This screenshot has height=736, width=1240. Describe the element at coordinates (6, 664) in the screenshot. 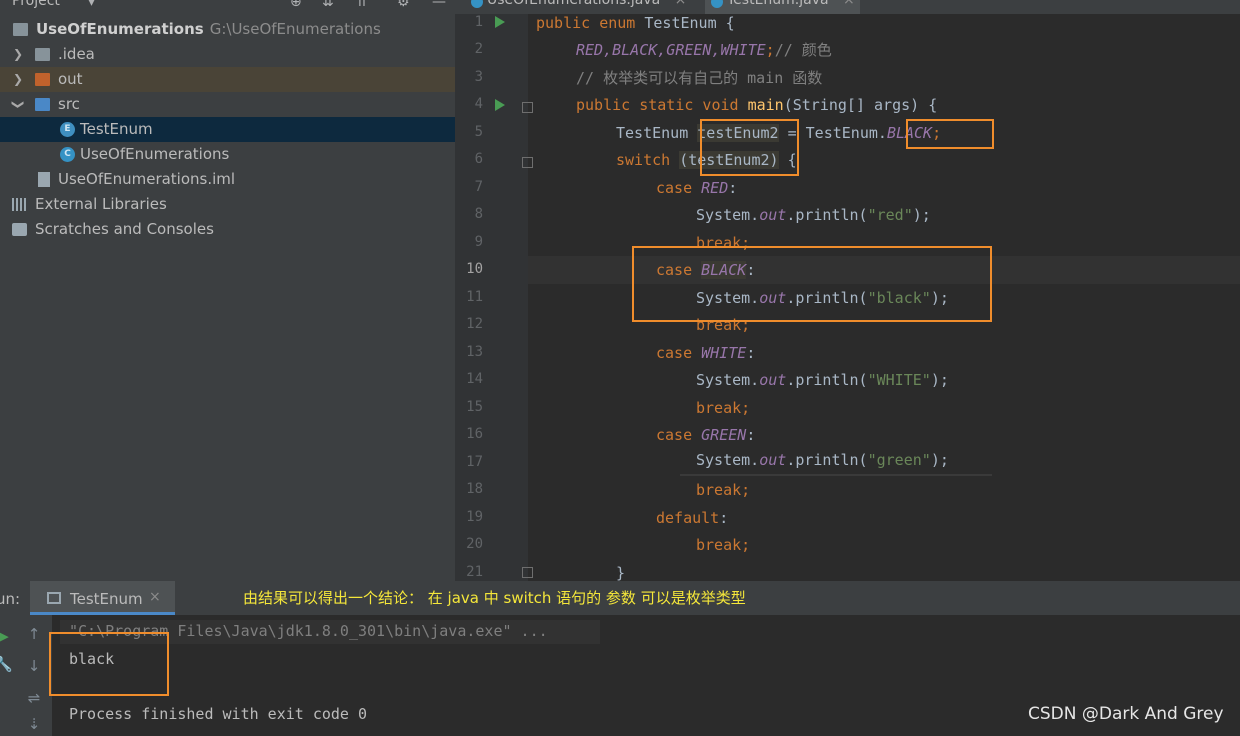

I see `wrench-icon: 🔧` at that location.